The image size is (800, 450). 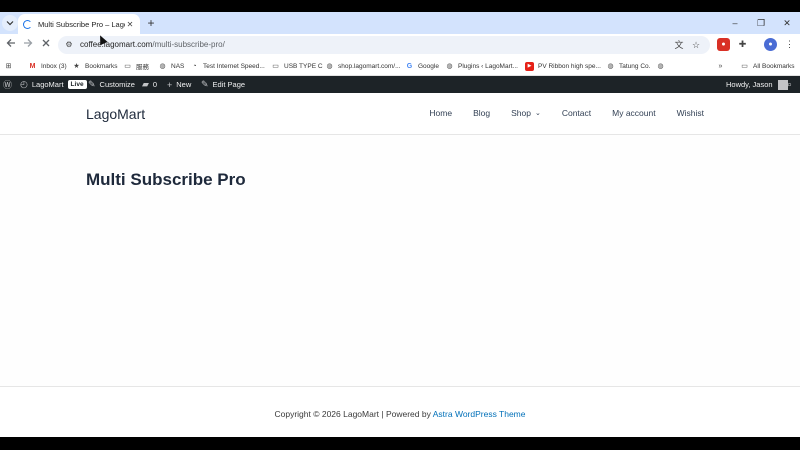 What do you see at coordinates (101, 66) in the screenshot?
I see `bookmark-label: Bookmarks` at bounding box center [101, 66].